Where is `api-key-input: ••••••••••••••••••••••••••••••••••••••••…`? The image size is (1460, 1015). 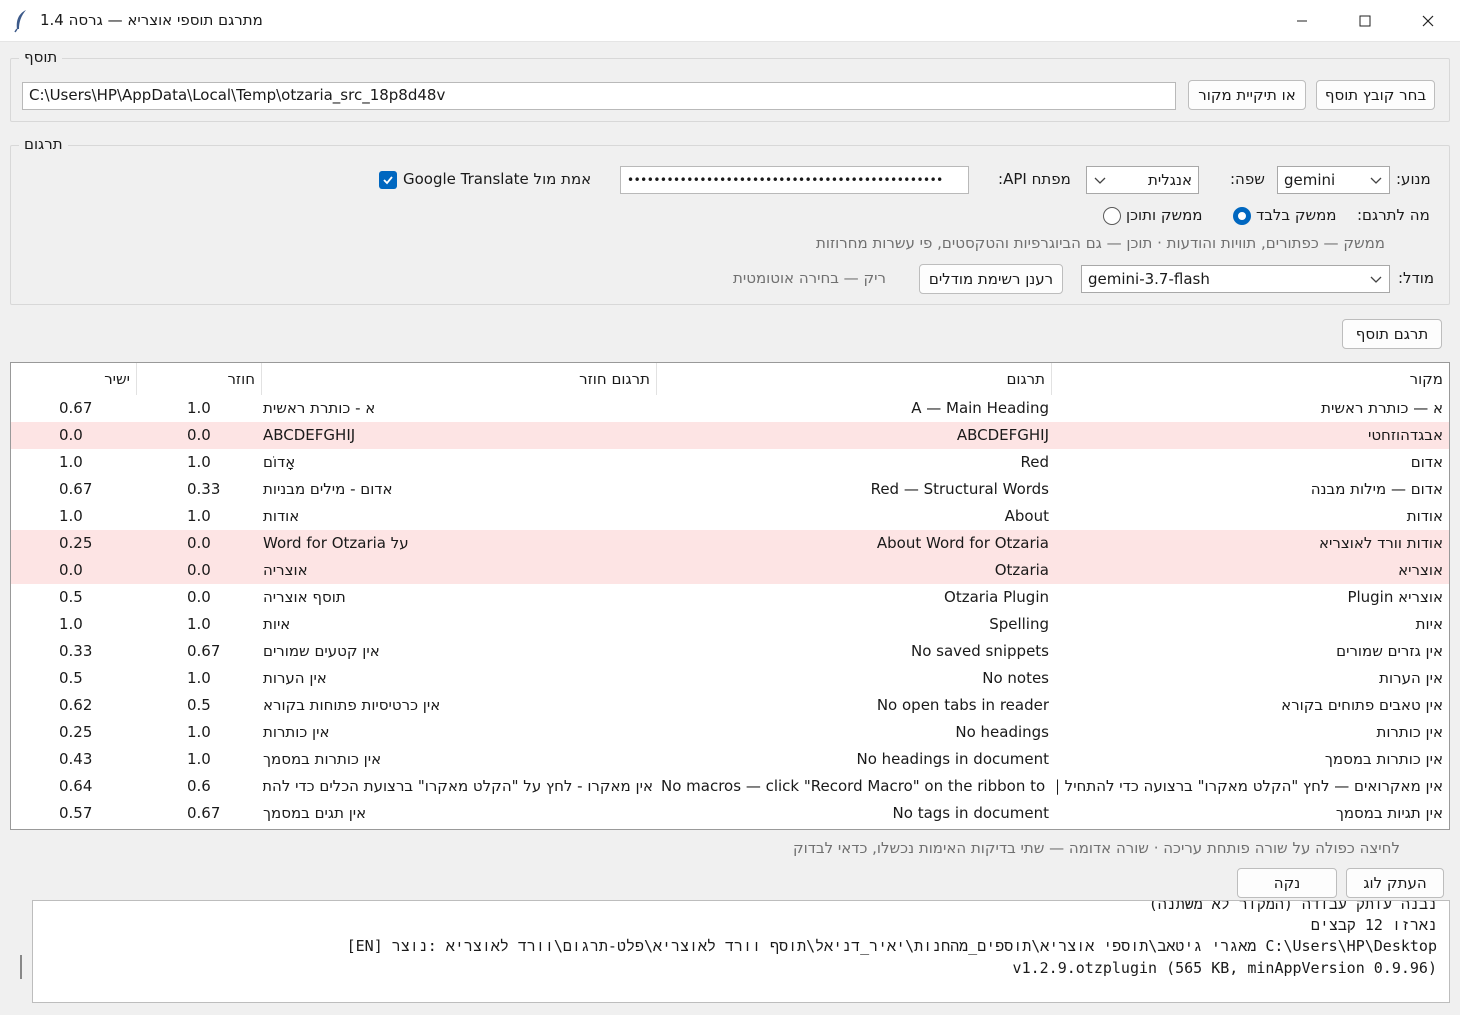
api-key-input: ••••••••••••••••••••••••••••••••••••••••… is located at coordinates (794, 180).